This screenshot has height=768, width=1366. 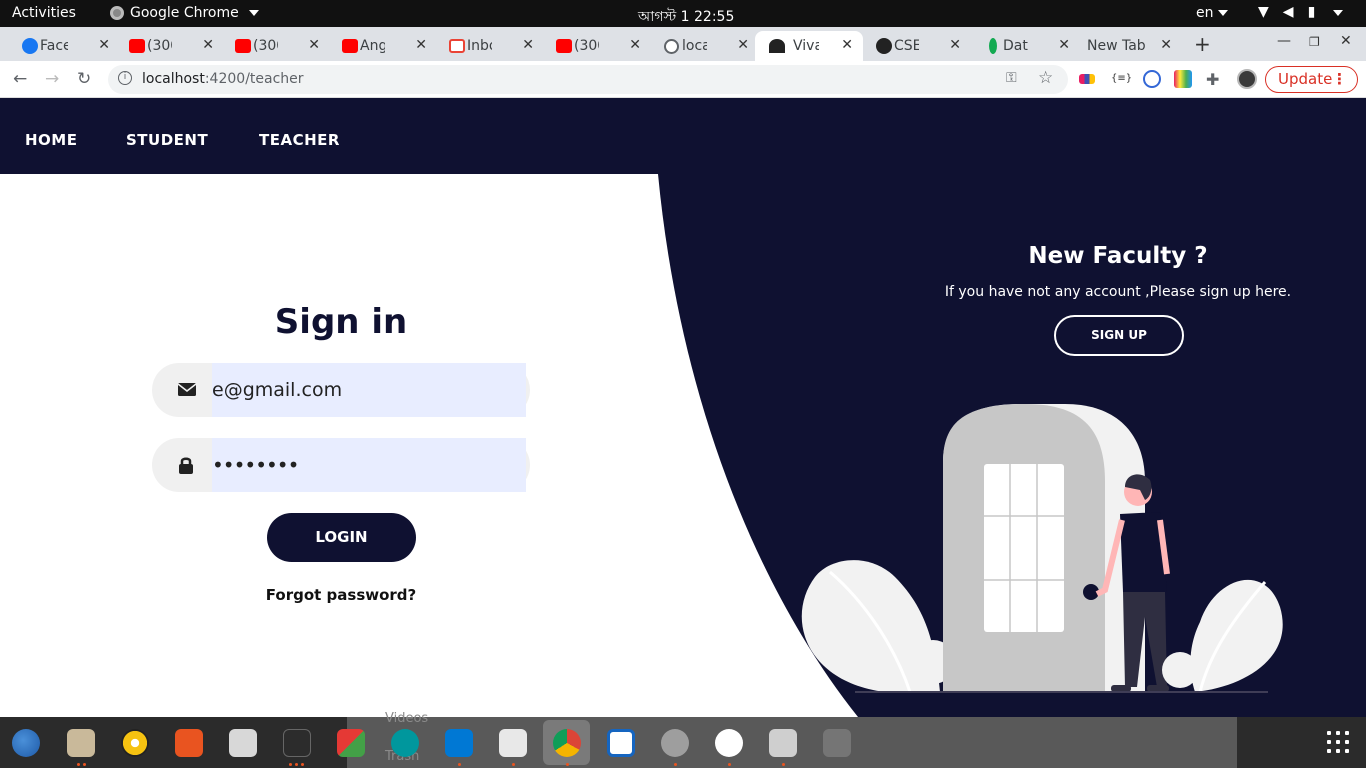 I want to click on image-viewer-icon, so click(x=783, y=743).